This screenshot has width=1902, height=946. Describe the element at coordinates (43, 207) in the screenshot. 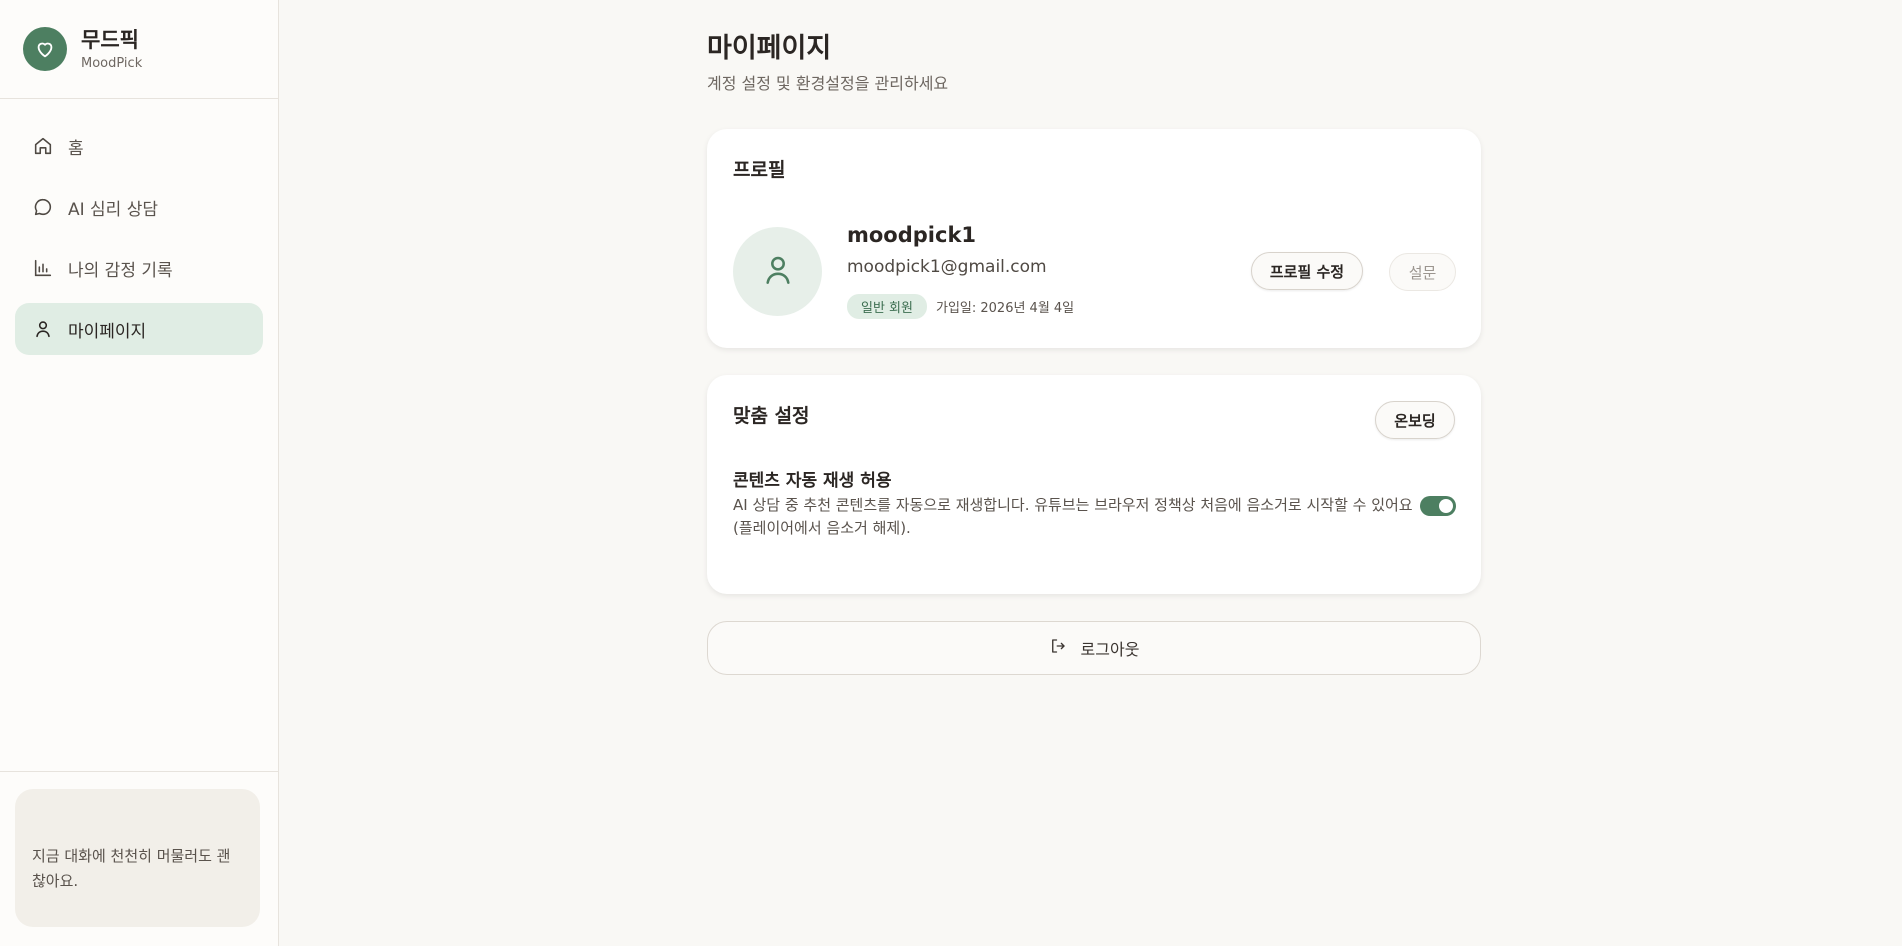

I see `chat-bubble-icon` at that location.